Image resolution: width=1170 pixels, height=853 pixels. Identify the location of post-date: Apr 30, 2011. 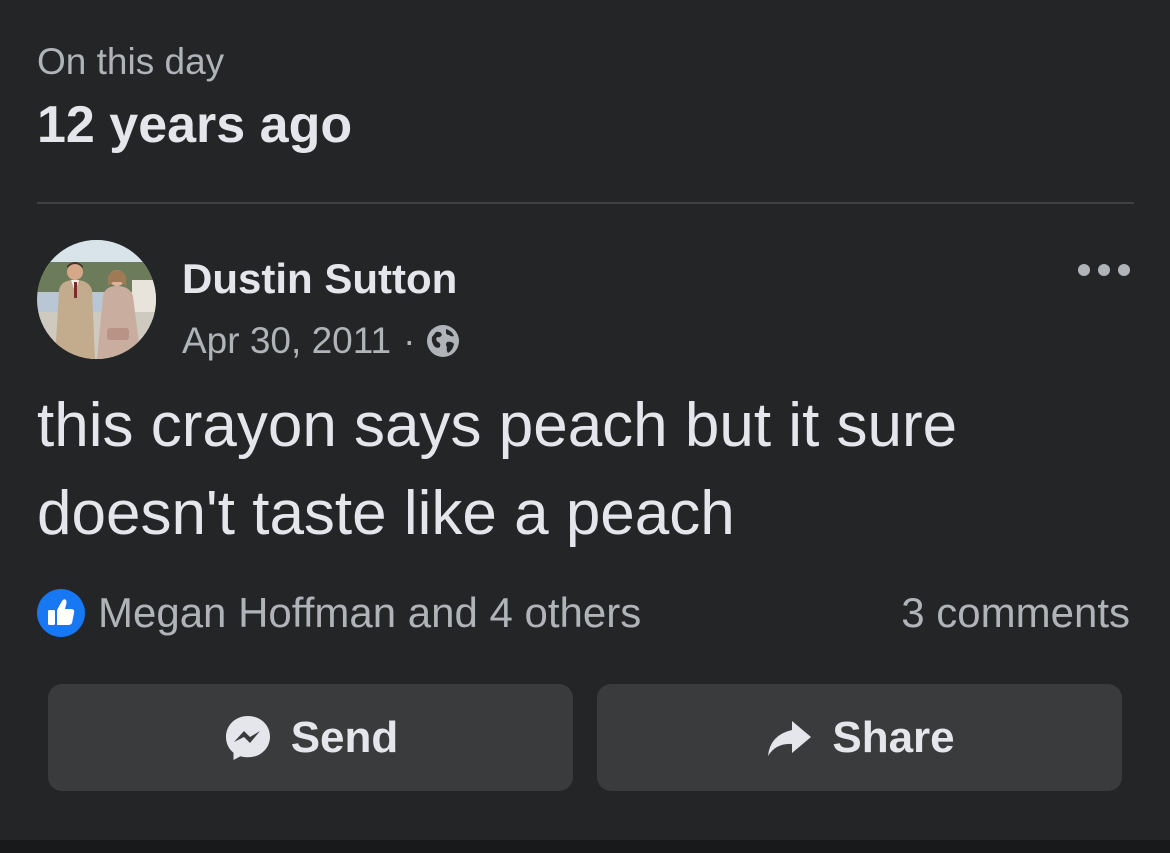
(286, 341).